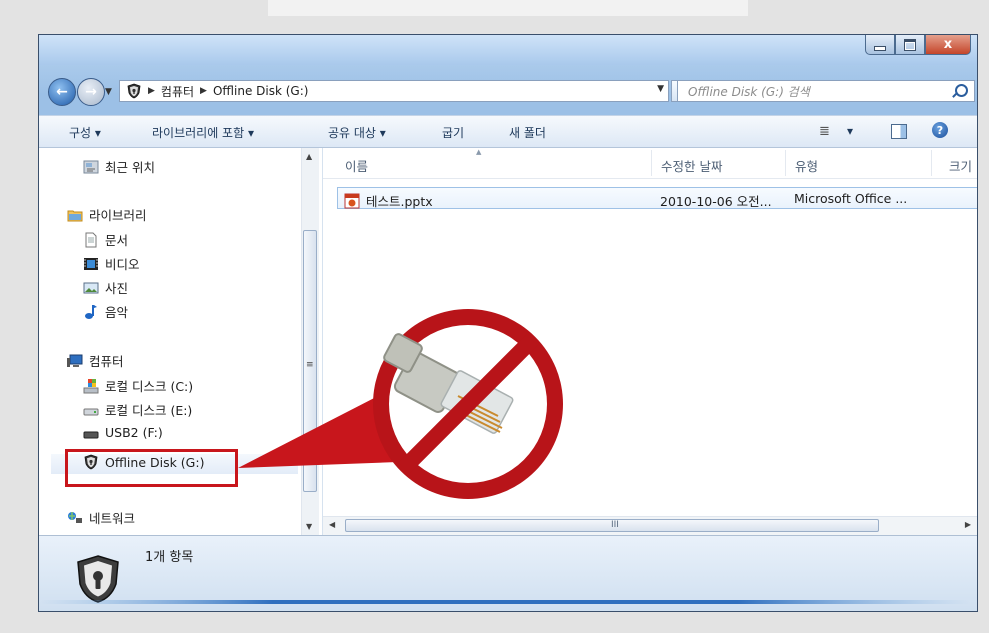 This screenshot has width=989, height=633. What do you see at coordinates (106, 361) in the screenshot?
I see `nav-label: 컴퓨터` at bounding box center [106, 361].